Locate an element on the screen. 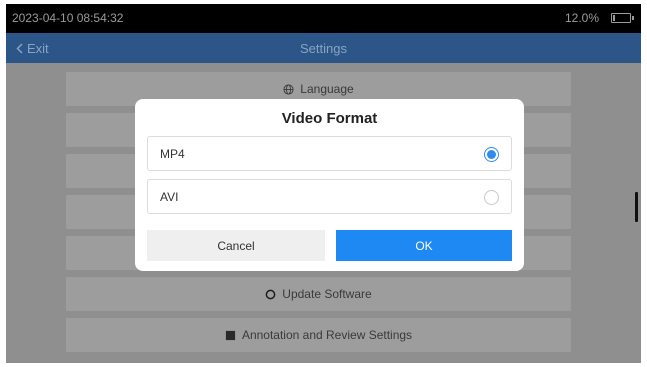 The image size is (647, 367). radio-unselected-icon is located at coordinates (491, 197).